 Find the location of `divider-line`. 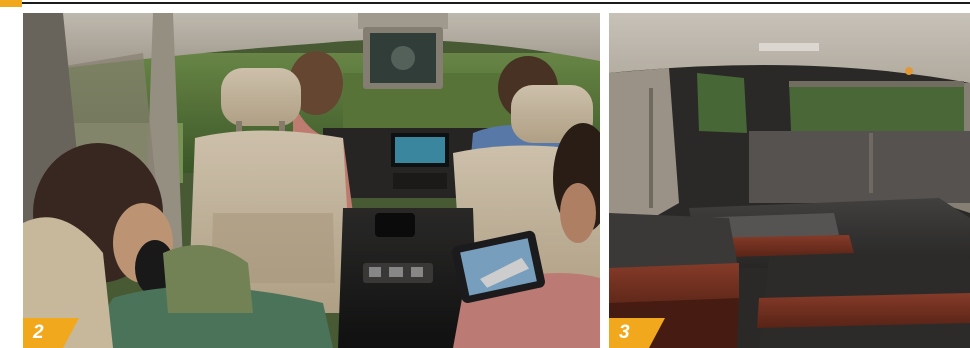

divider-line is located at coordinates (496, 3).